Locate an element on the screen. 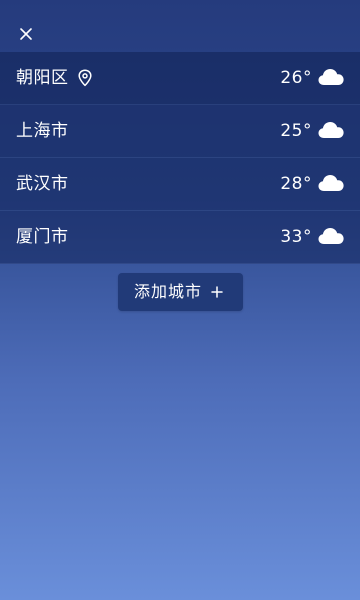  city-name: 厦门市 is located at coordinates (42, 237).